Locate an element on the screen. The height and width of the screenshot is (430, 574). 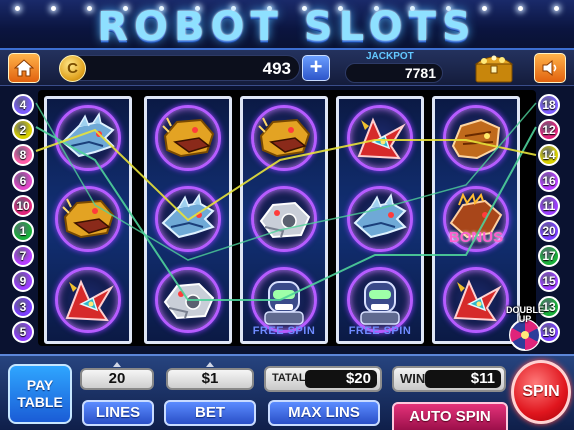
payline-marker: 3 is located at coordinates (23, 306).